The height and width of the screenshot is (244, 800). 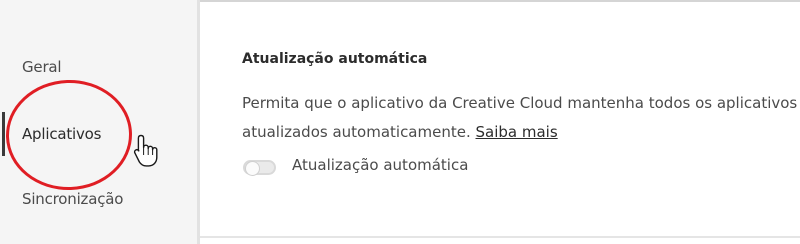 I want to click on description-line-2: atualizados automaticamente. Saiba mais, so click(x=521, y=132).